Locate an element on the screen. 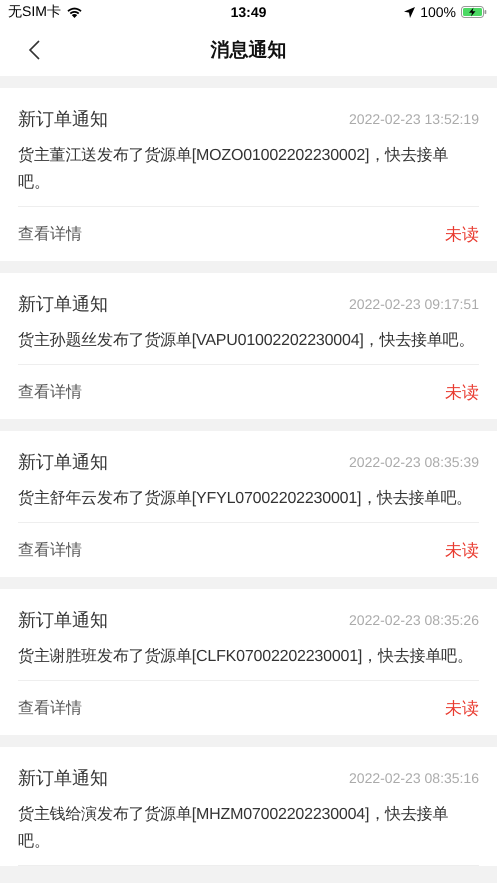 The width and height of the screenshot is (497, 883). message-text: 货主孙题丝发布了货源单[VAPU01002202230004]，快去接单吧。 is located at coordinates (248, 346).